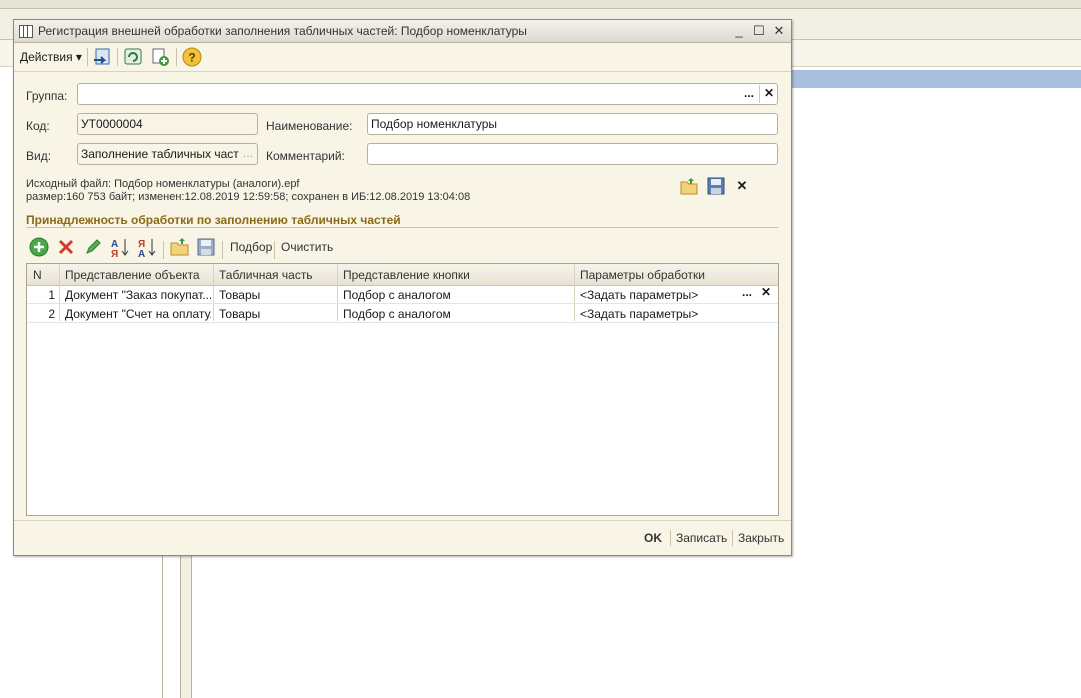 The width and height of the screenshot is (1081, 698). What do you see at coordinates (47, 96) in the screenshot?
I see `group-label: Группа:` at bounding box center [47, 96].